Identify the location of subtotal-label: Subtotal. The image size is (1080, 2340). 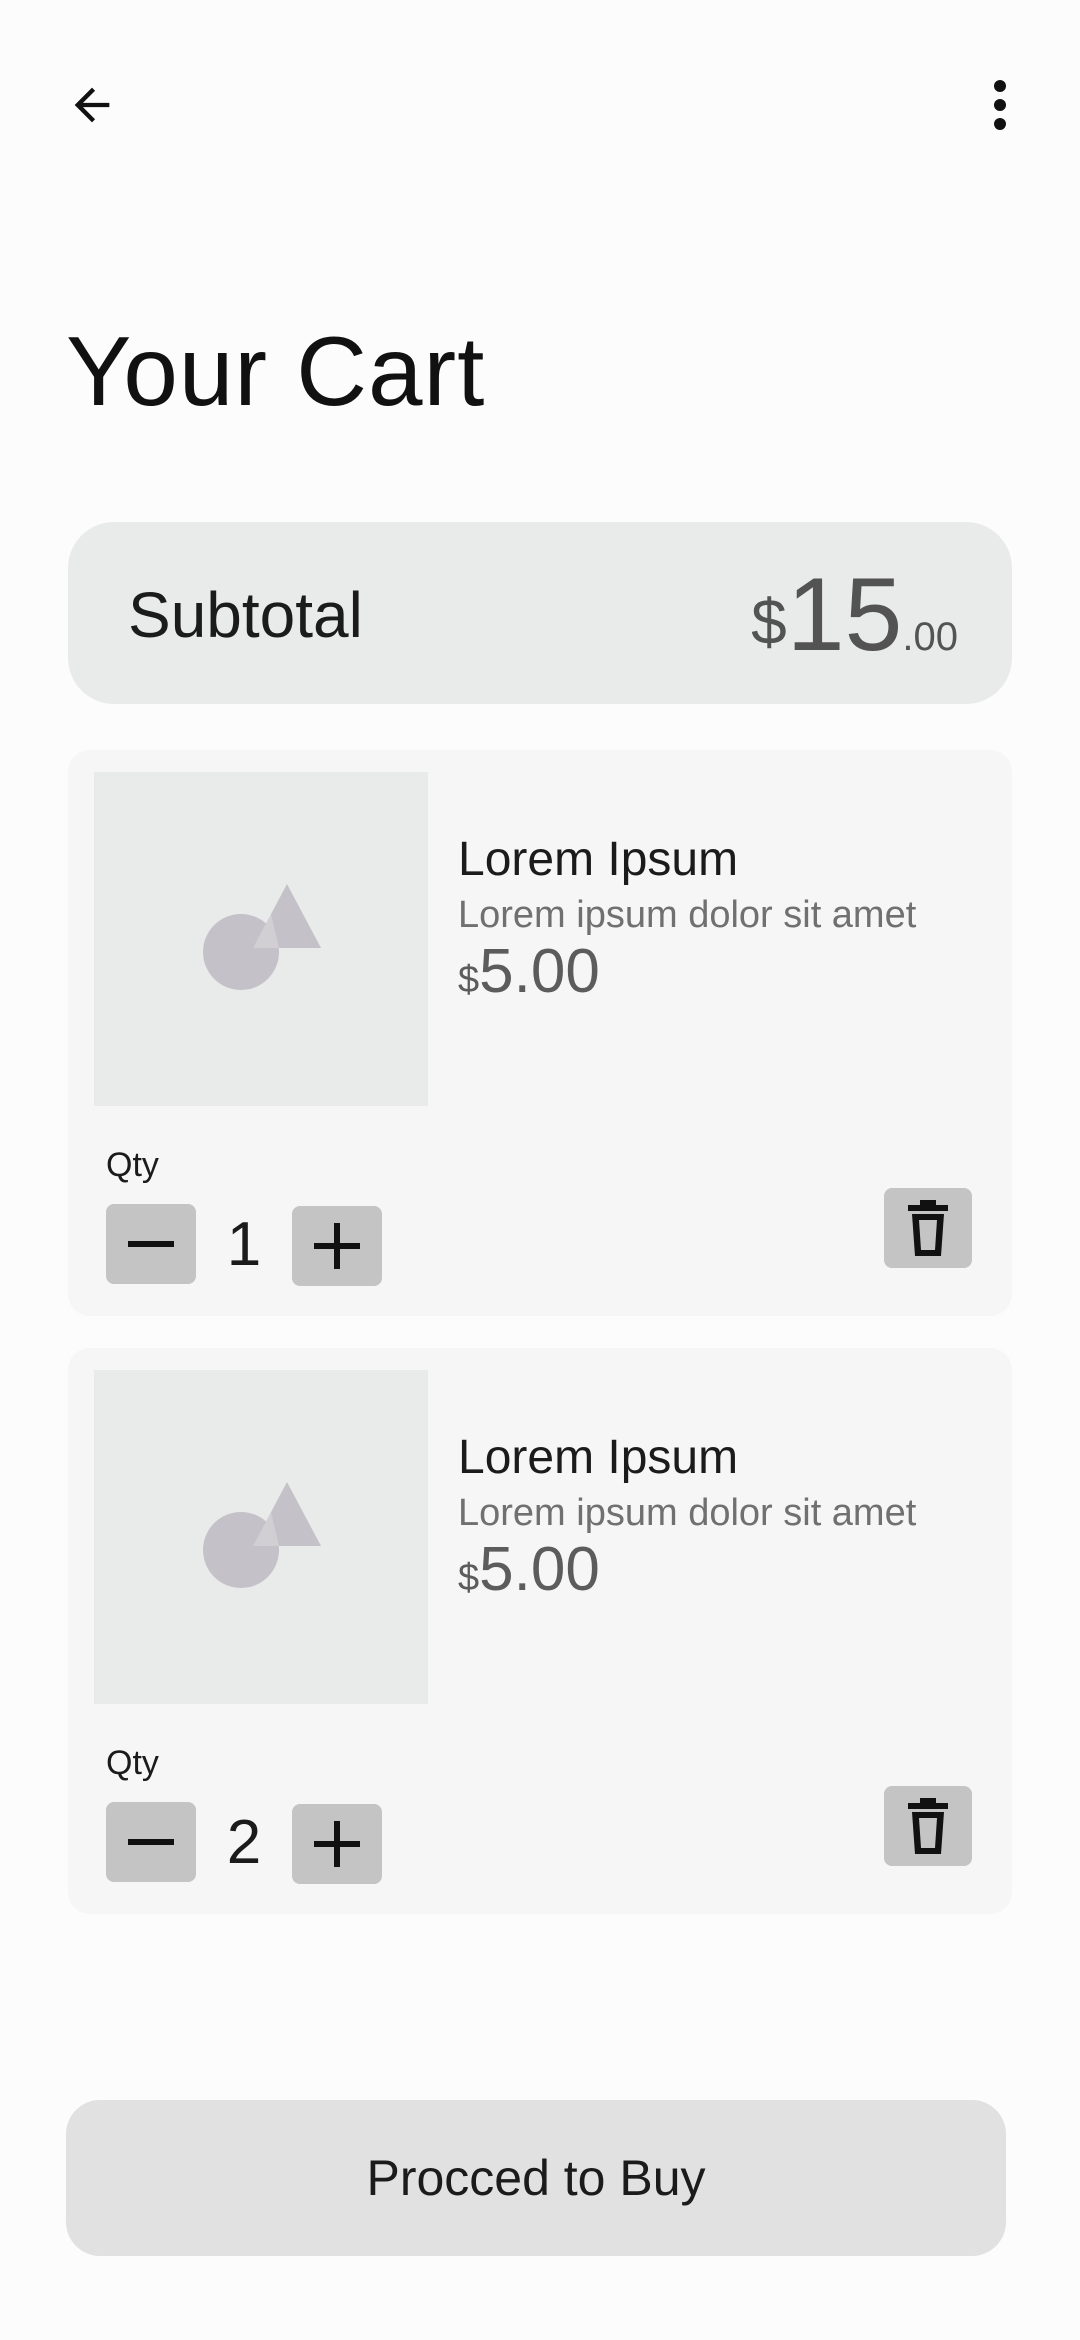
(245, 615).